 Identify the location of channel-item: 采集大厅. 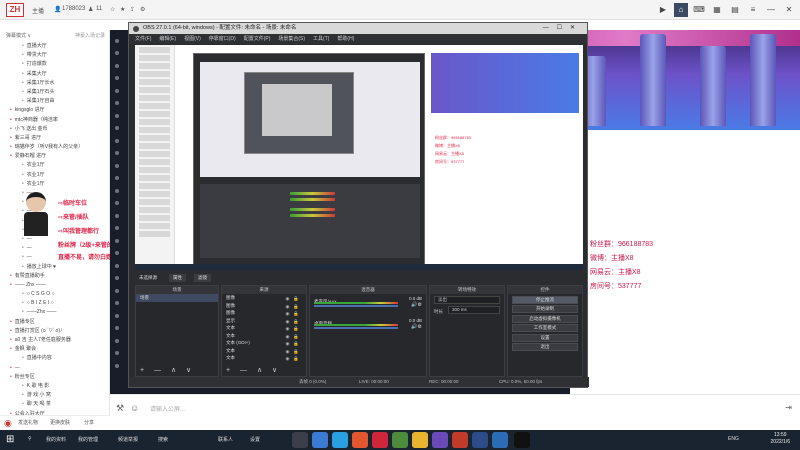
(54, 74).